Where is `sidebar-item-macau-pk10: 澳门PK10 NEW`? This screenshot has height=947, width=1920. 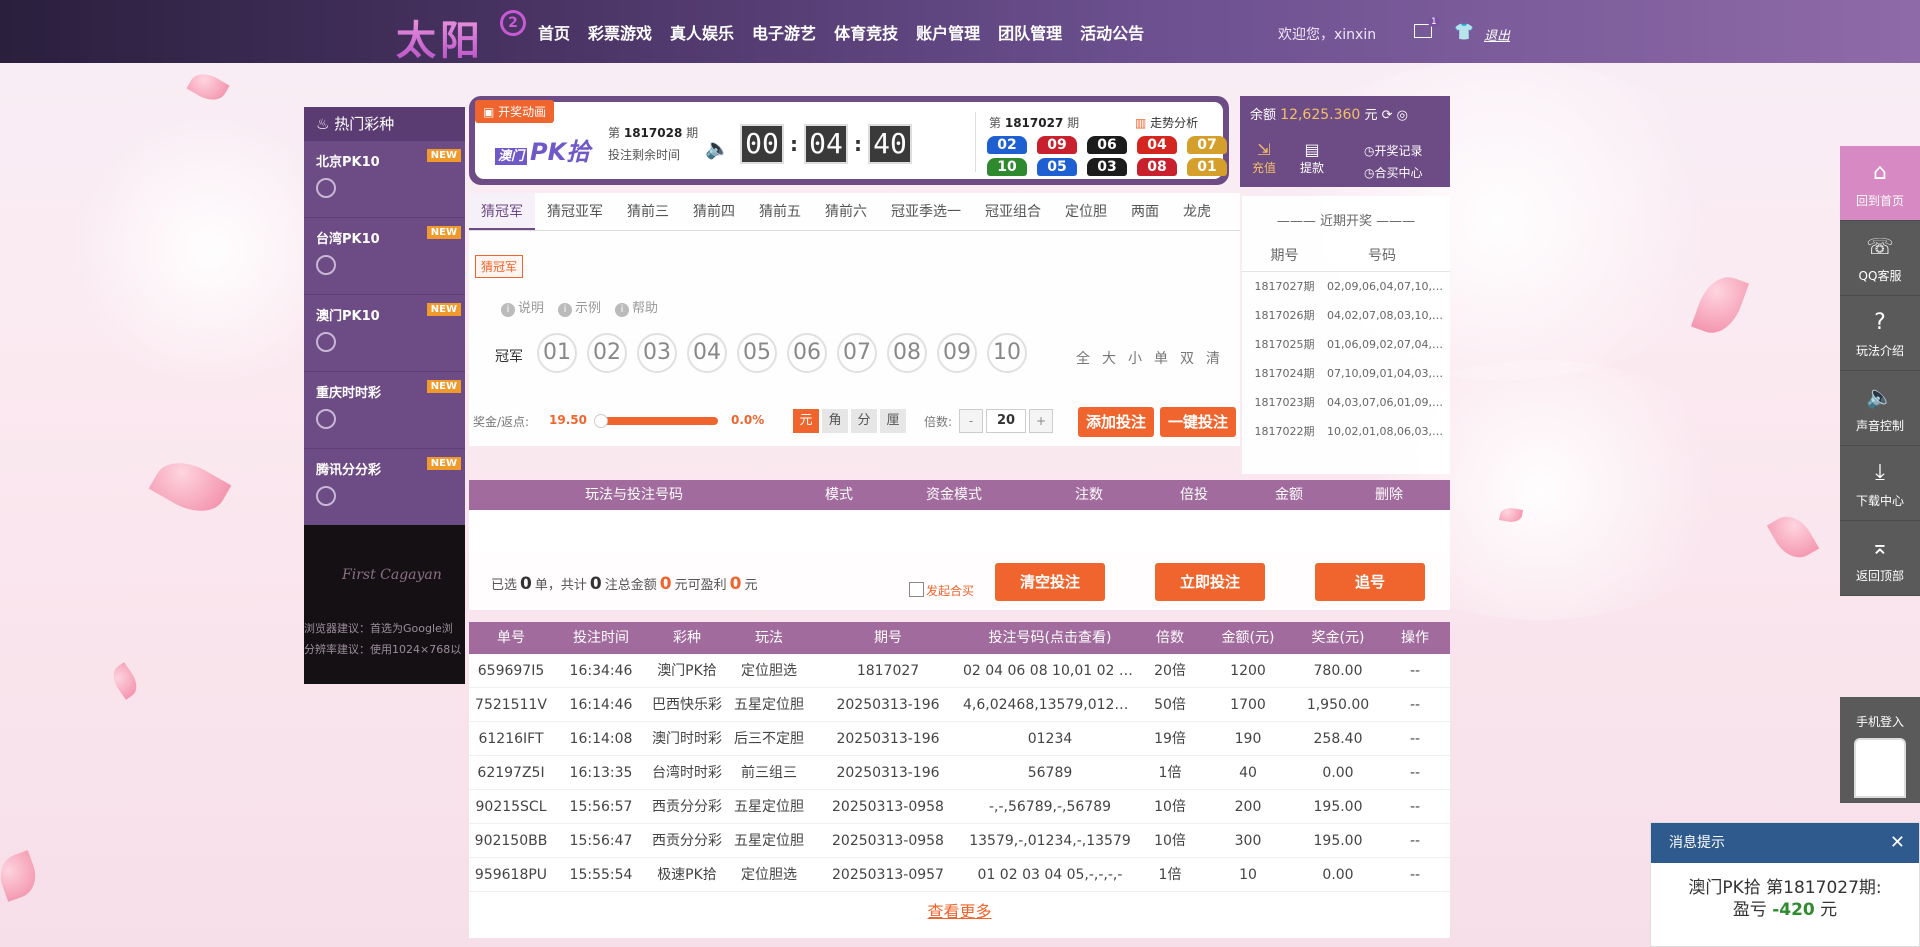 sidebar-item-macau-pk10: 澳门PK10 NEW is located at coordinates (384, 333).